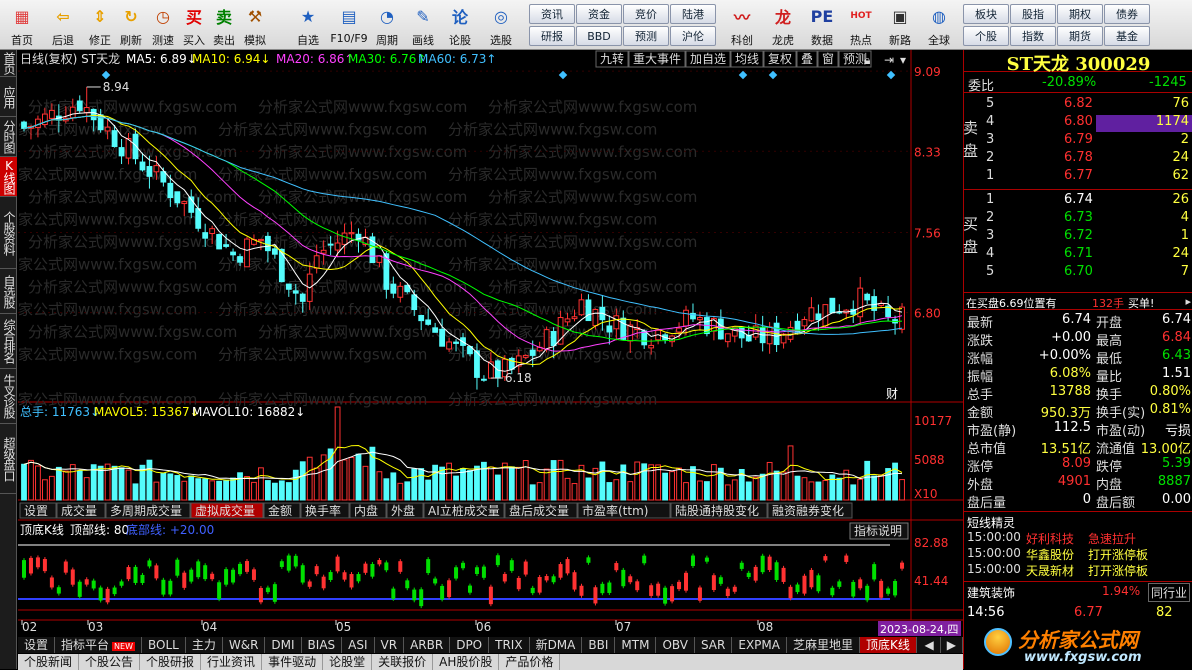 This screenshot has width=1192, height=670. I want to click on sidebar-tab-2: 分时图, so click(8, 137).